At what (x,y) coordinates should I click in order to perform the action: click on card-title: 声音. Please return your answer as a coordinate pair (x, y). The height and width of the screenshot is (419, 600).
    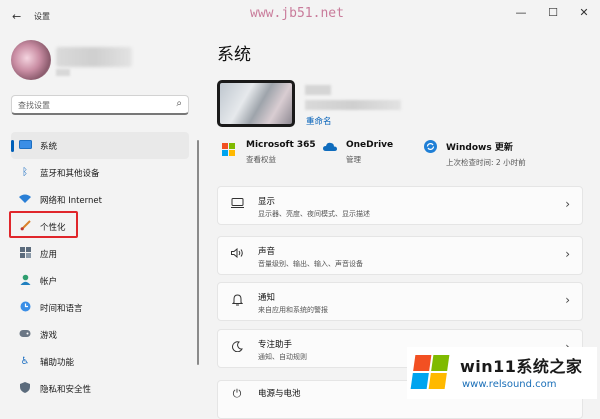
    Looking at the image, I should click on (267, 252).